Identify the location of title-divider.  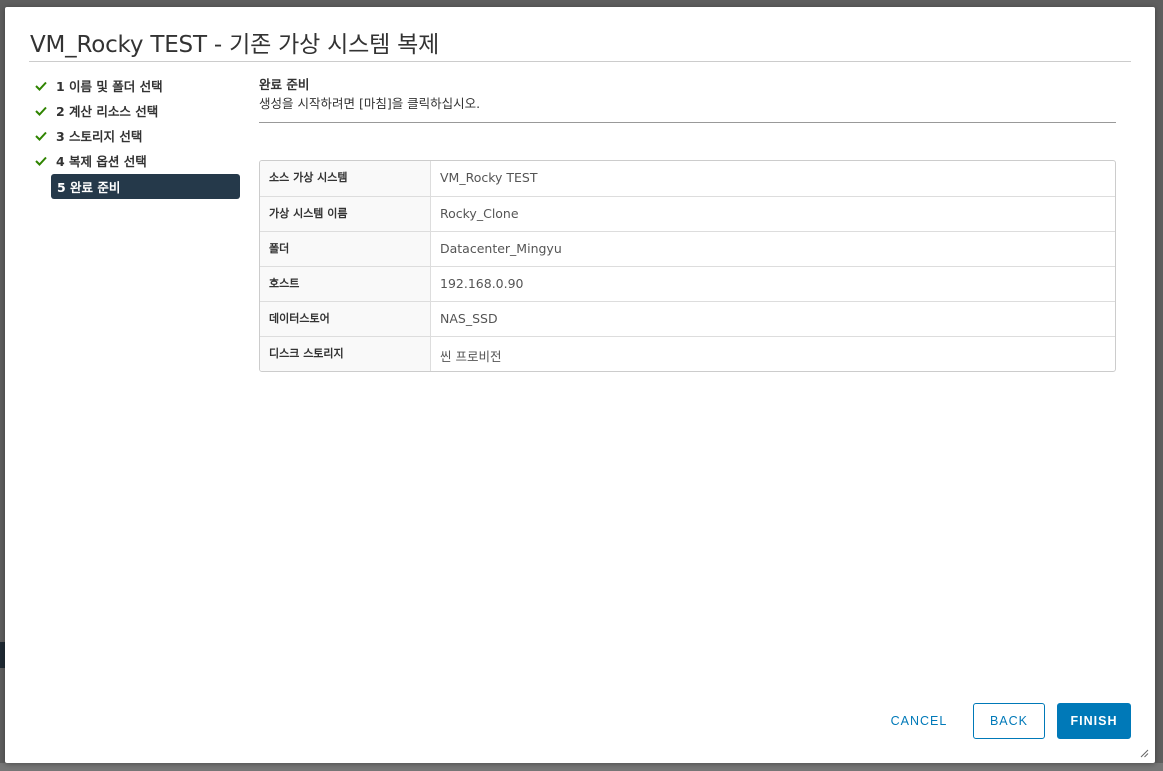
(580, 61).